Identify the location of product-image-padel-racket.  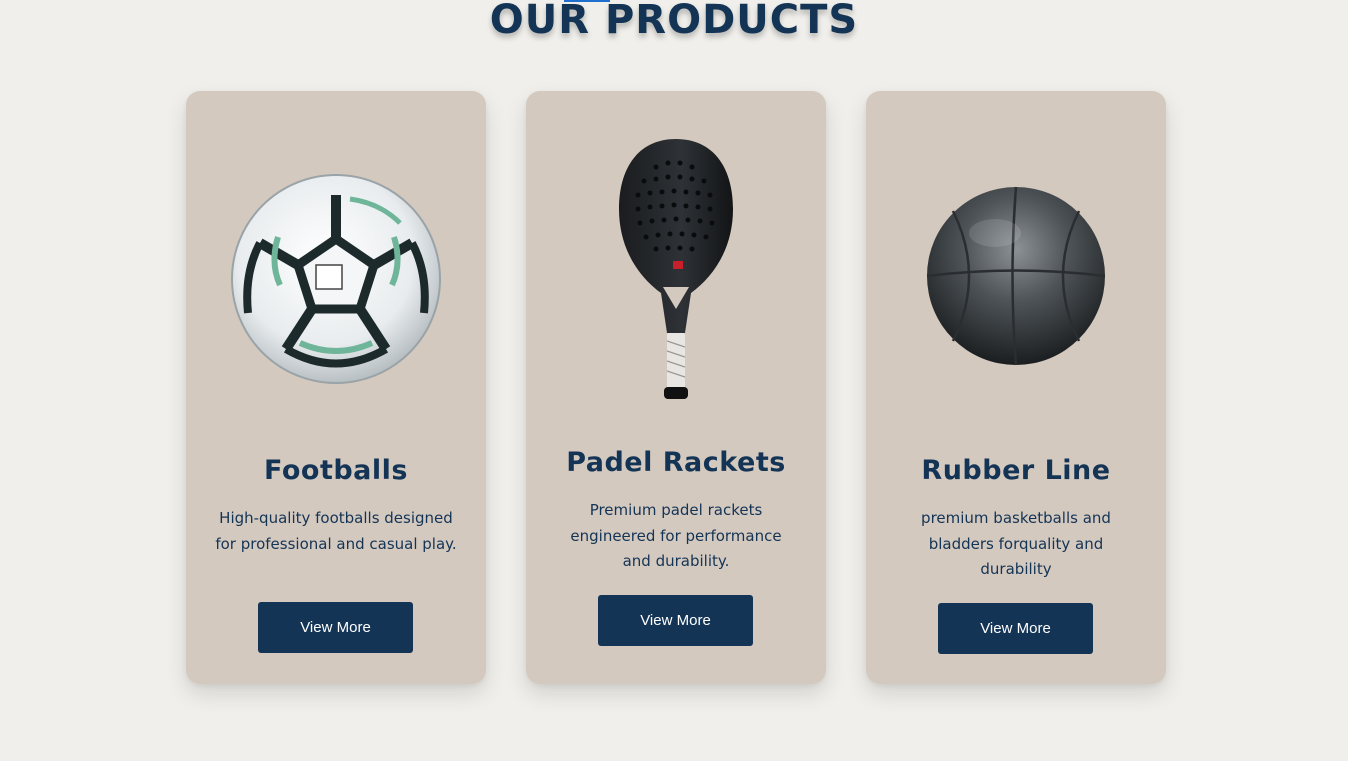
(676, 270).